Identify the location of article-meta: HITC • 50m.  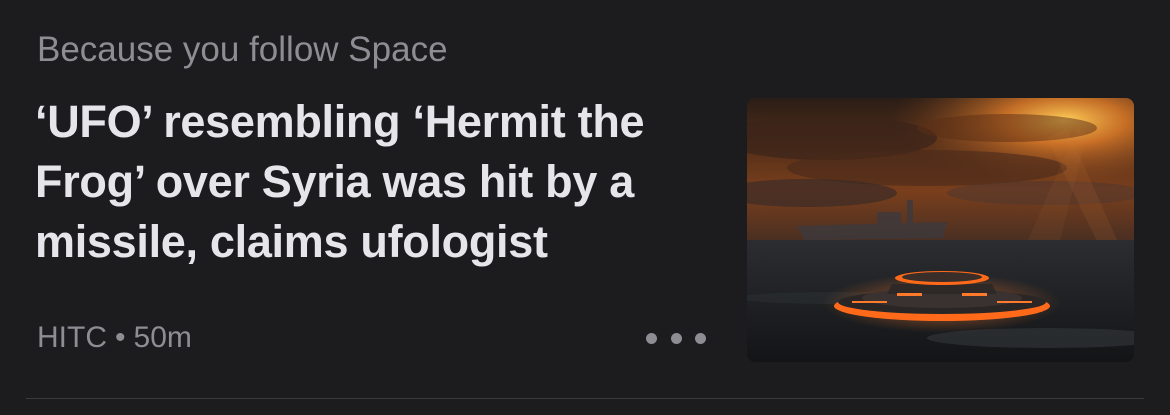
(114, 338).